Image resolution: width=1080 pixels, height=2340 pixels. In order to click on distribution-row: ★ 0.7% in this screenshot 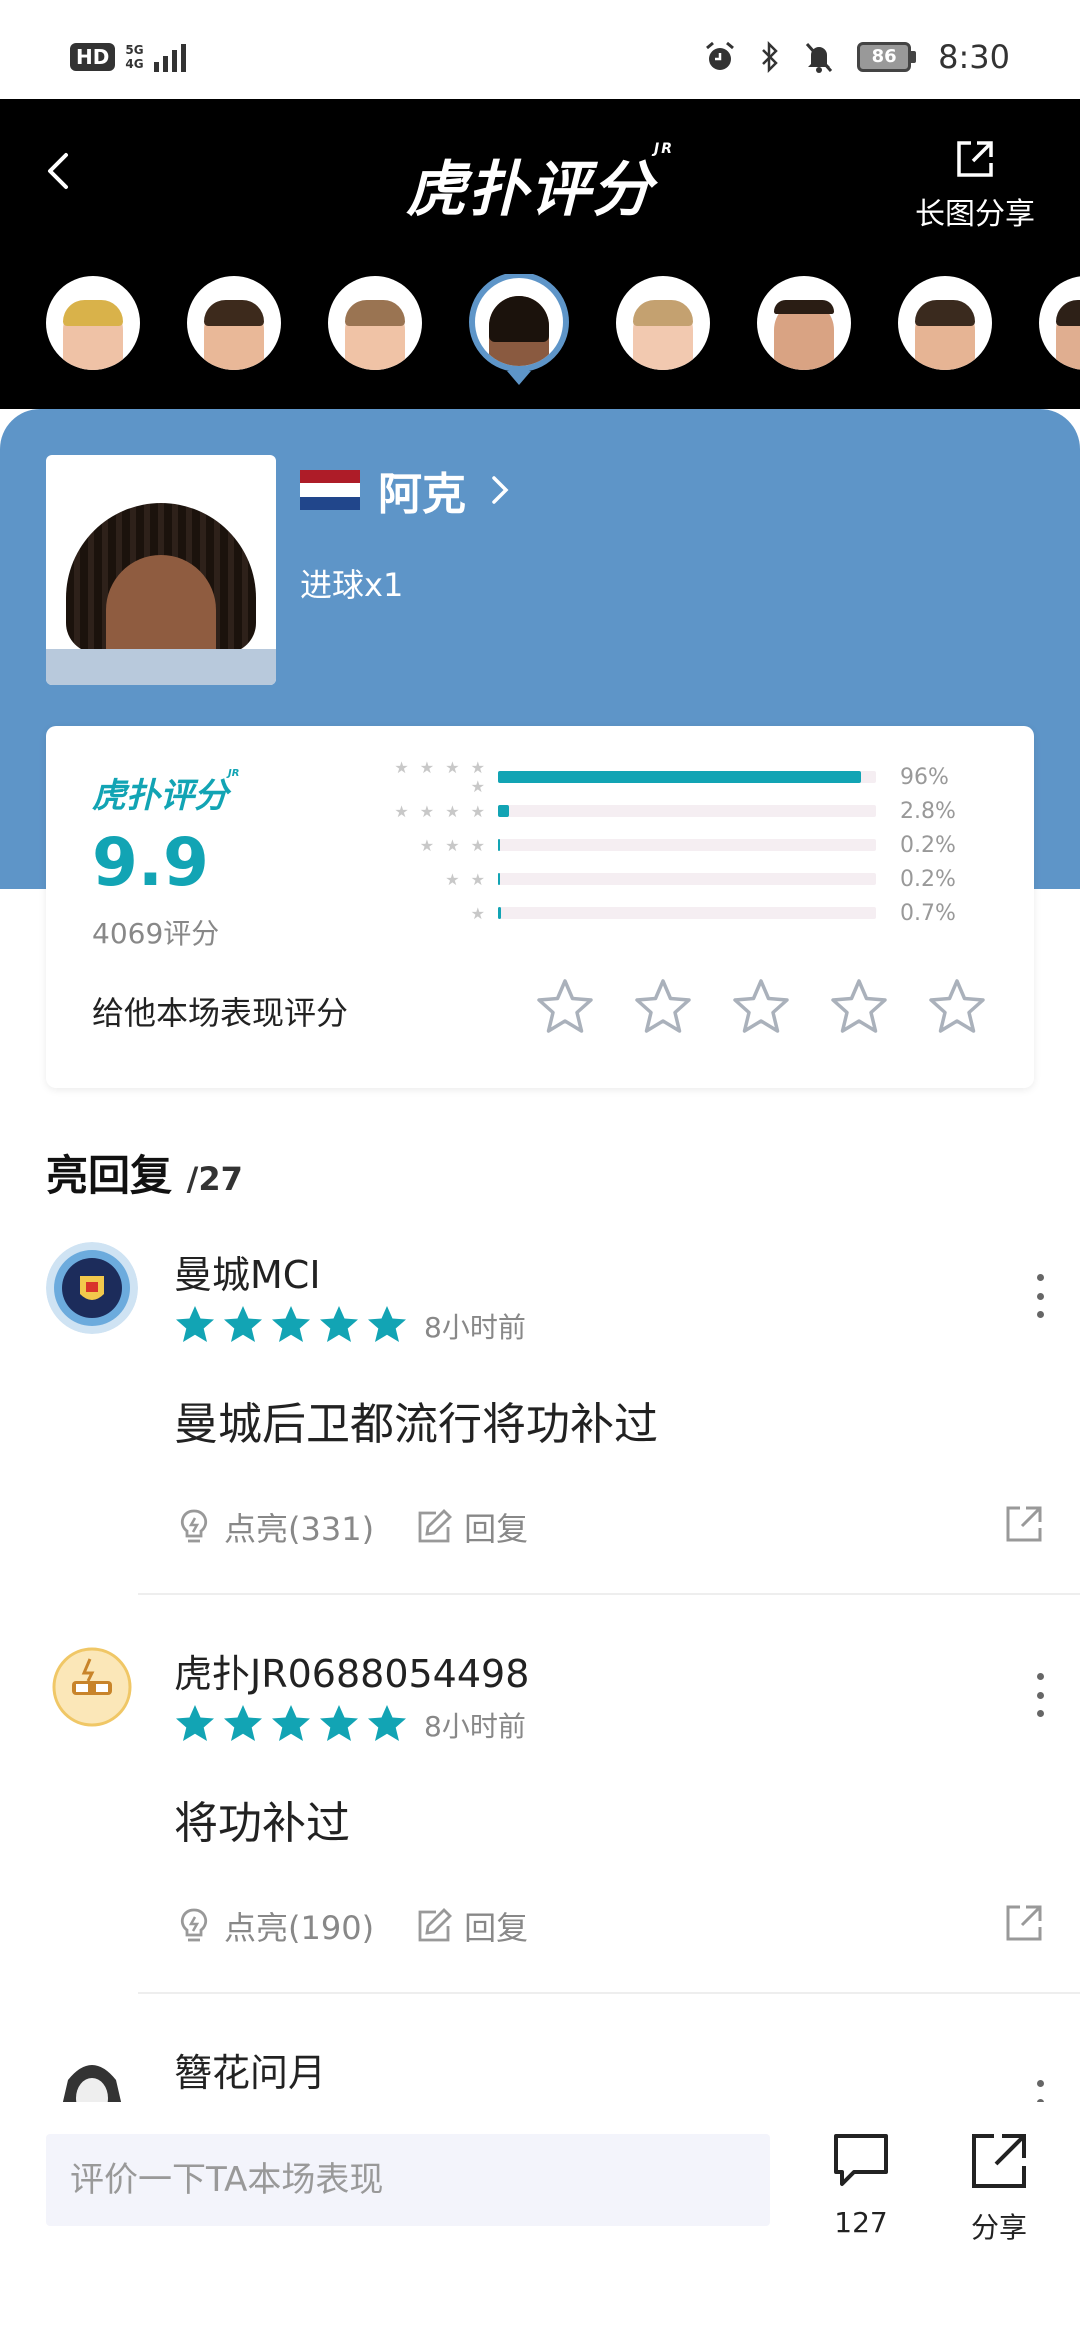, I will do `click(696, 913)`.